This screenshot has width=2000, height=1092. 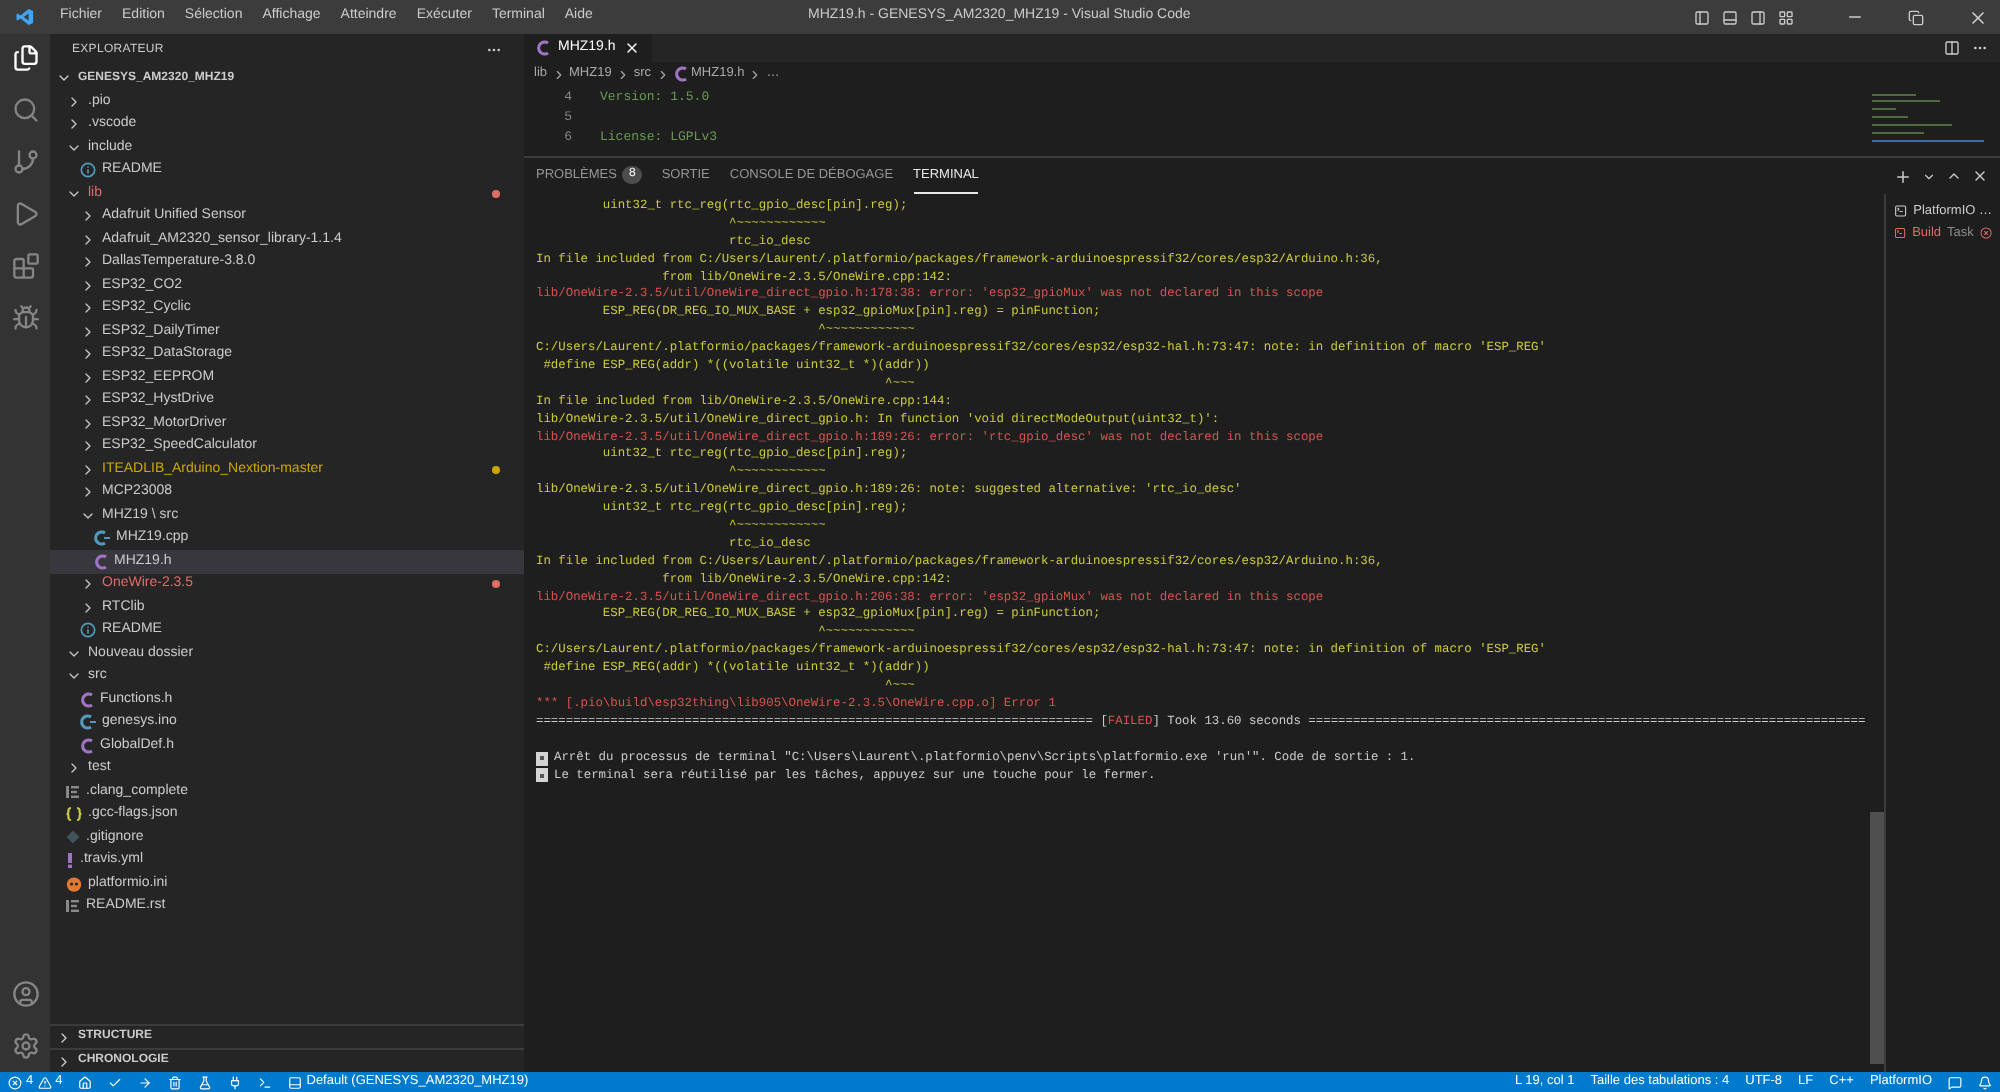 I want to click on layout-icon, so click(x=1786, y=17).